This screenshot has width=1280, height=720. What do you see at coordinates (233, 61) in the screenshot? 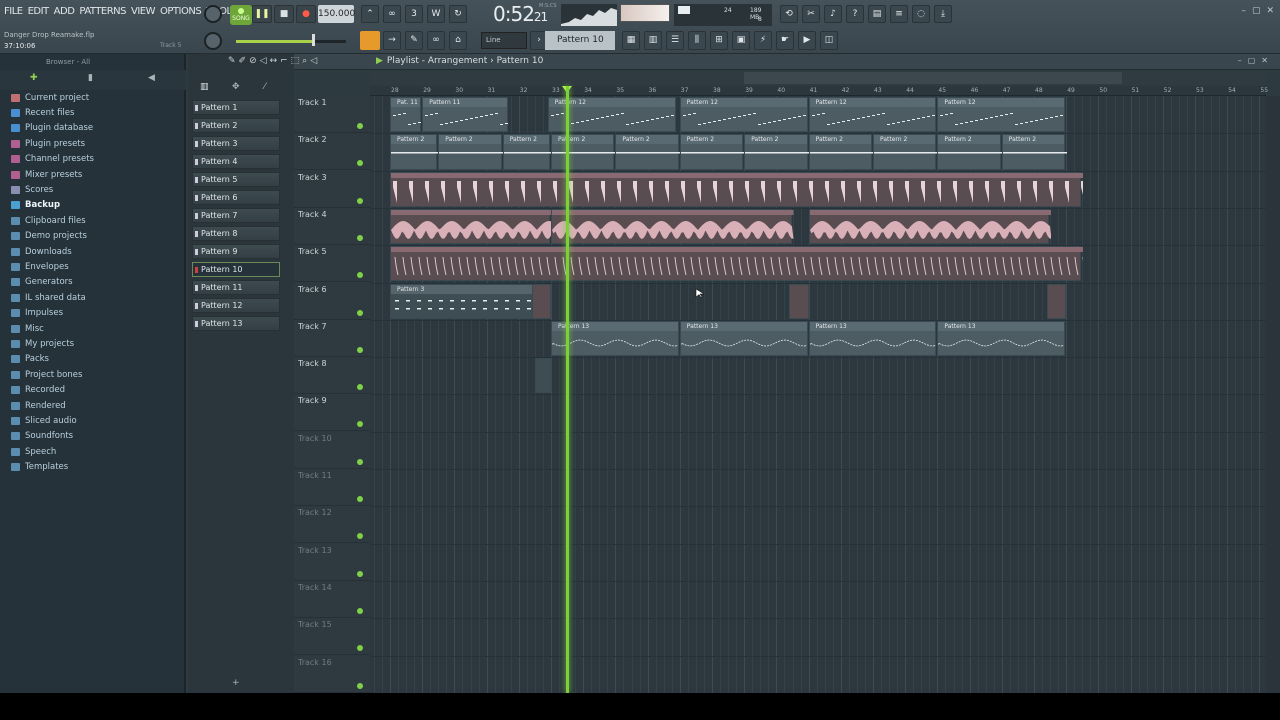
I see `tool-pencil-icon: ✎` at bounding box center [233, 61].